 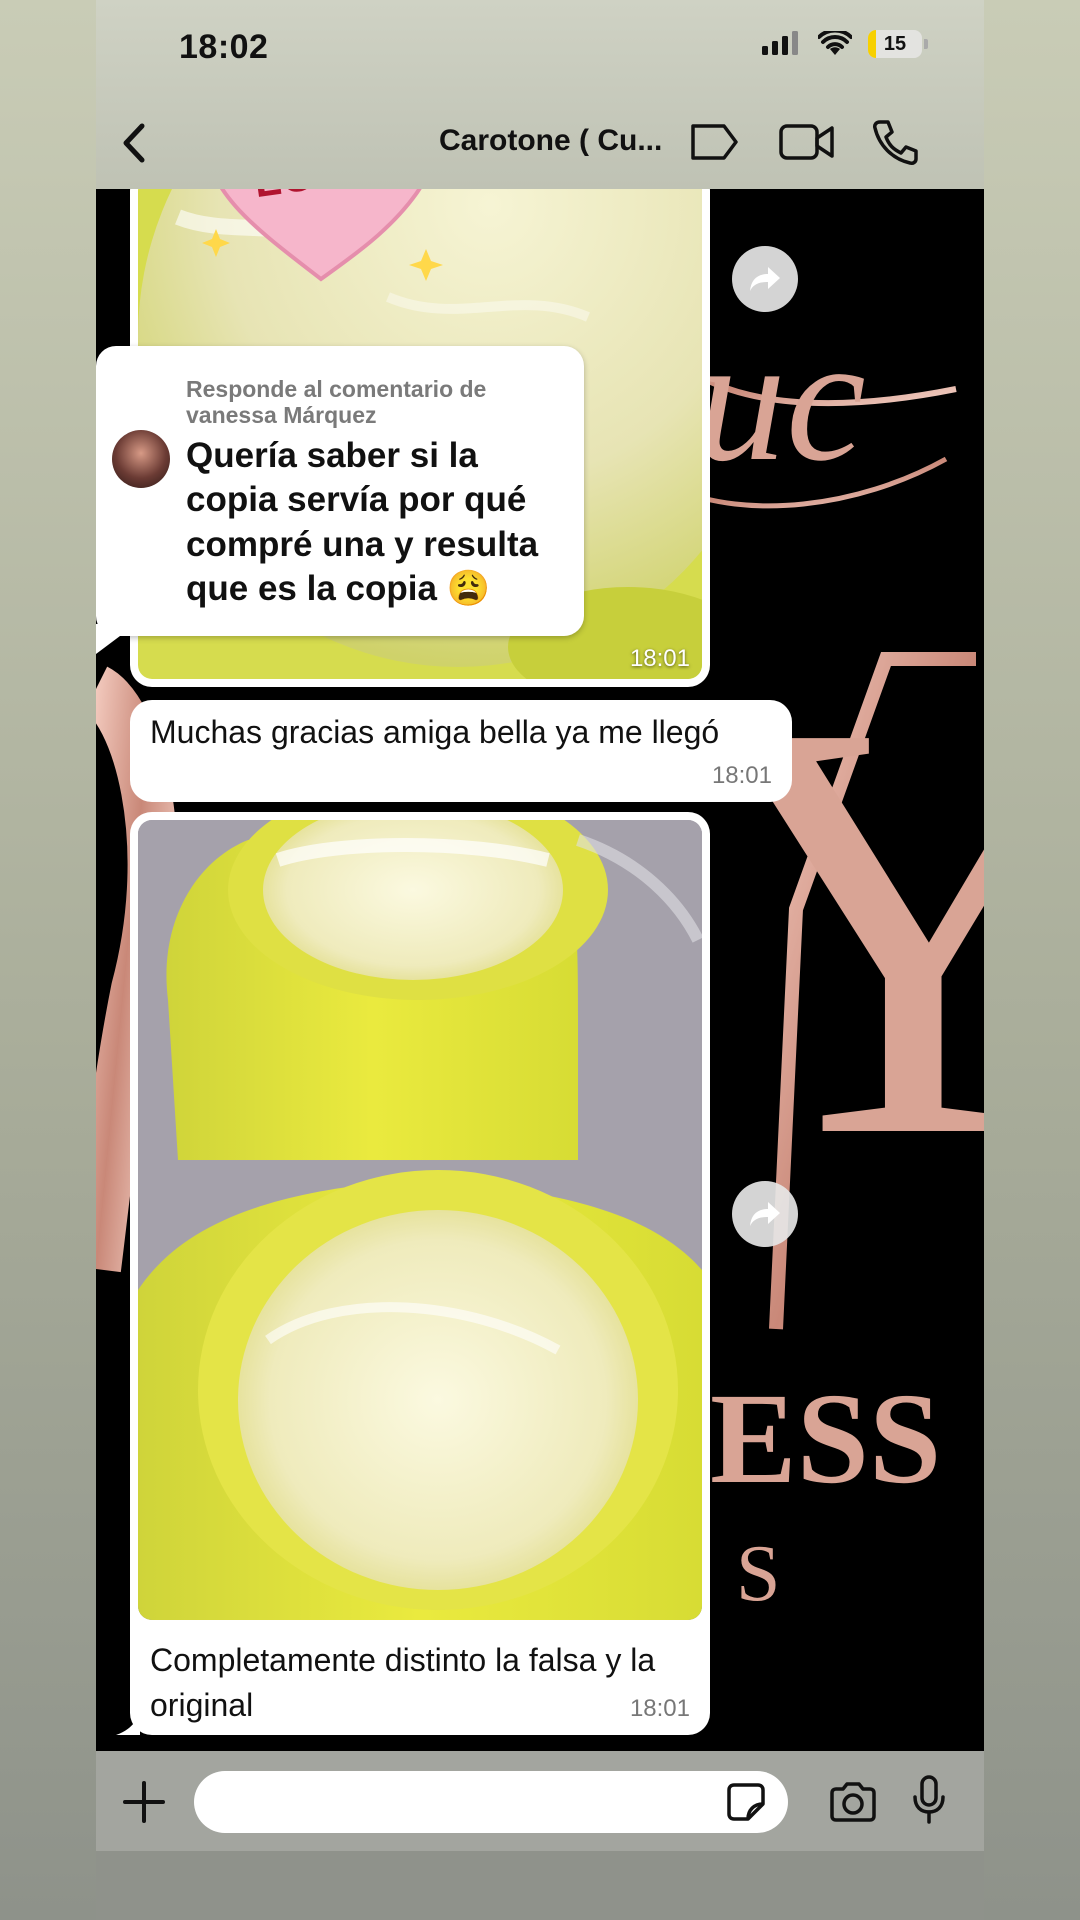 I want to click on back-chevron-icon, so click(x=134, y=143).